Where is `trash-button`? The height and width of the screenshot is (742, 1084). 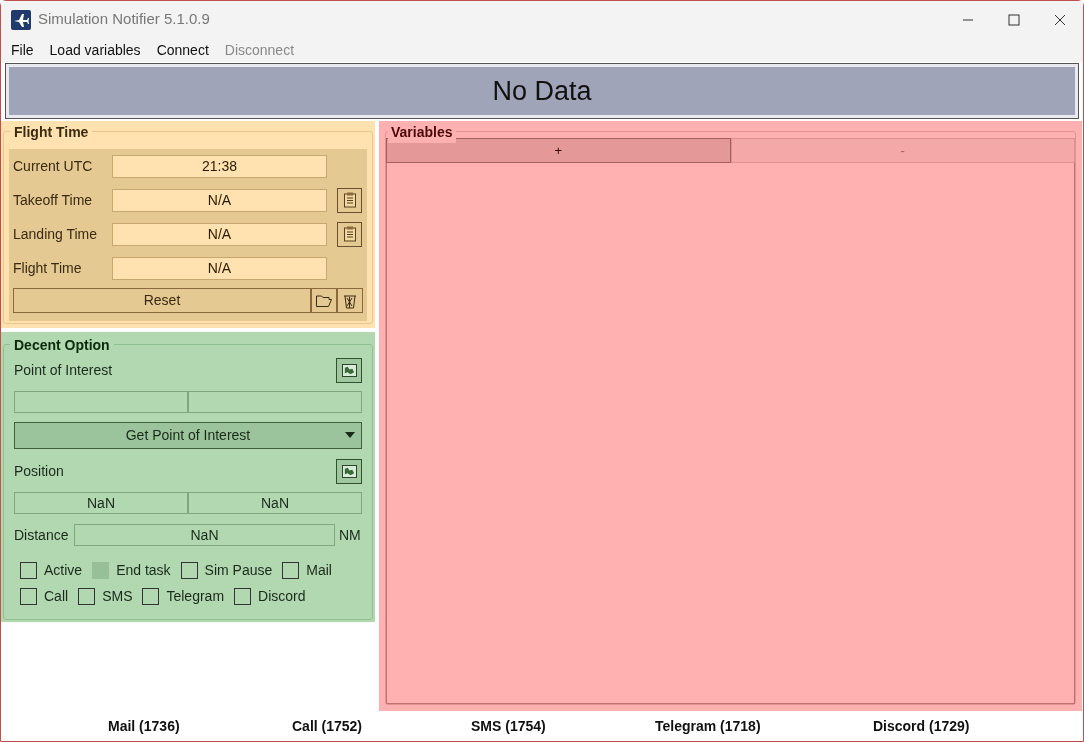 trash-button is located at coordinates (350, 300).